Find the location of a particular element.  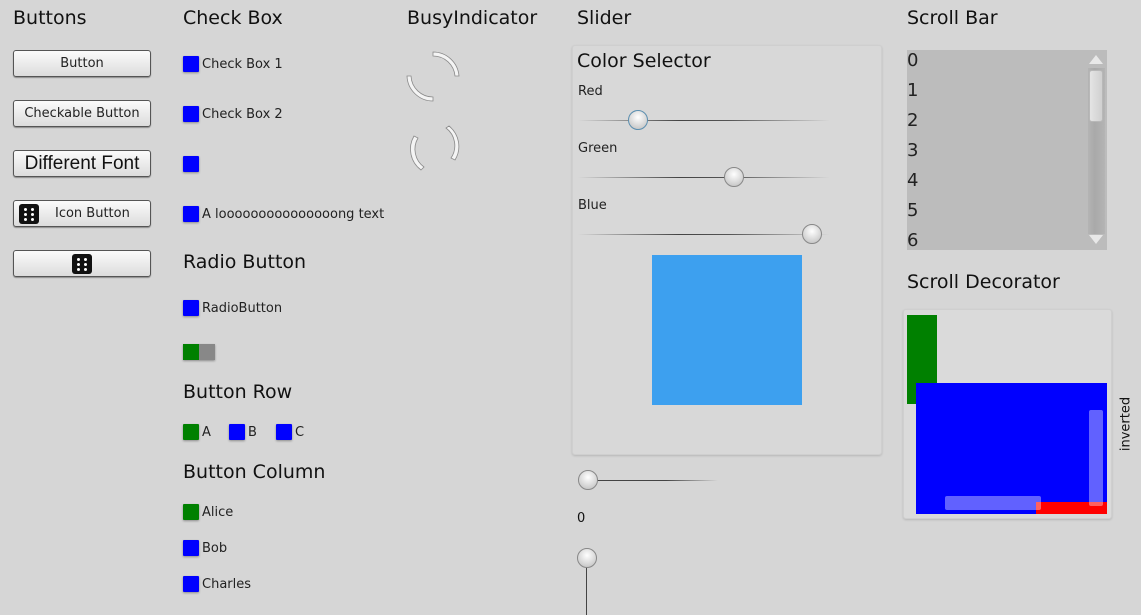

button-row-label: C is located at coordinates (300, 432).